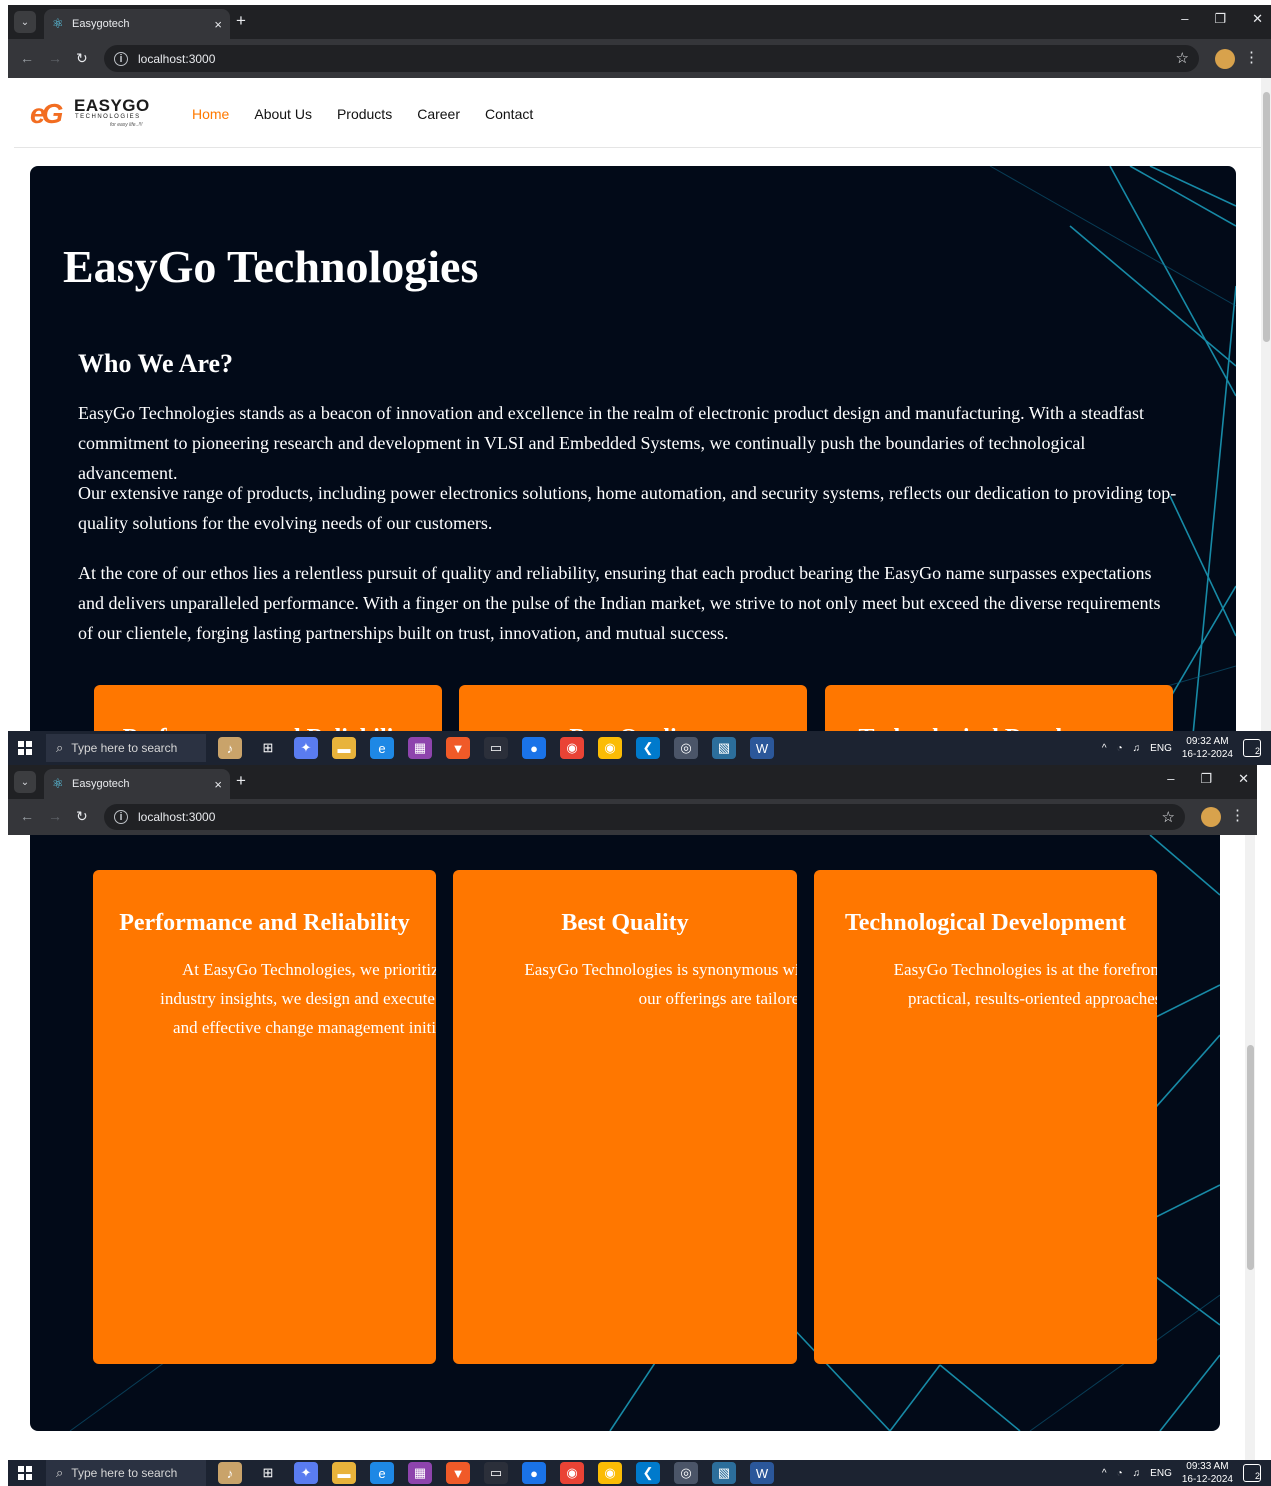  What do you see at coordinates (509, 114) in the screenshot?
I see `nav-contact: Contact` at bounding box center [509, 114].